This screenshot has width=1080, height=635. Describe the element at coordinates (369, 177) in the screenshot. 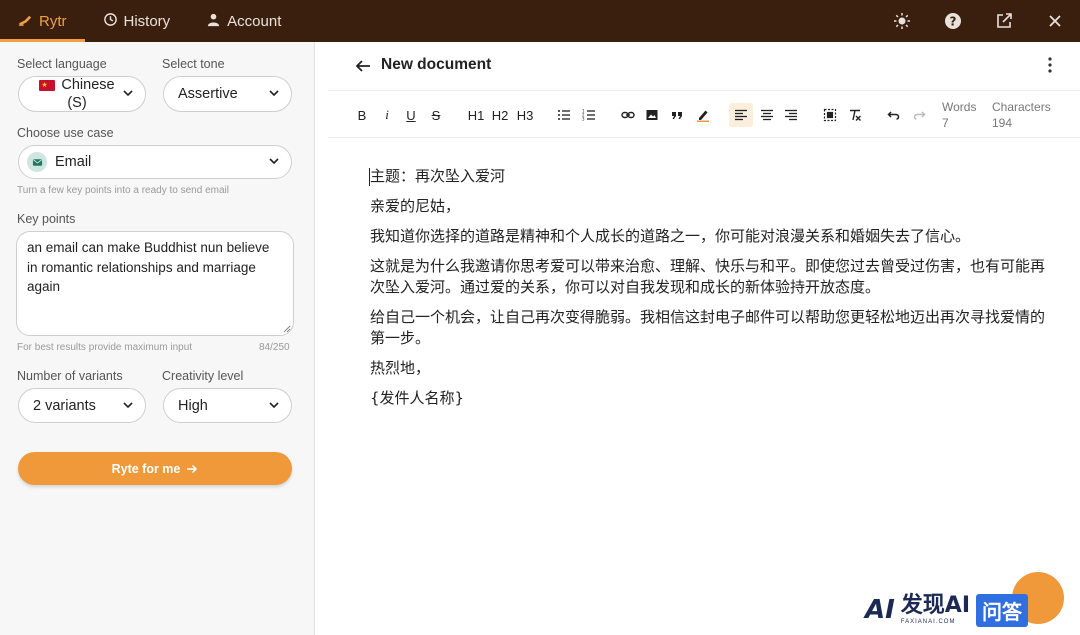

I see `text-cursor` at that location.